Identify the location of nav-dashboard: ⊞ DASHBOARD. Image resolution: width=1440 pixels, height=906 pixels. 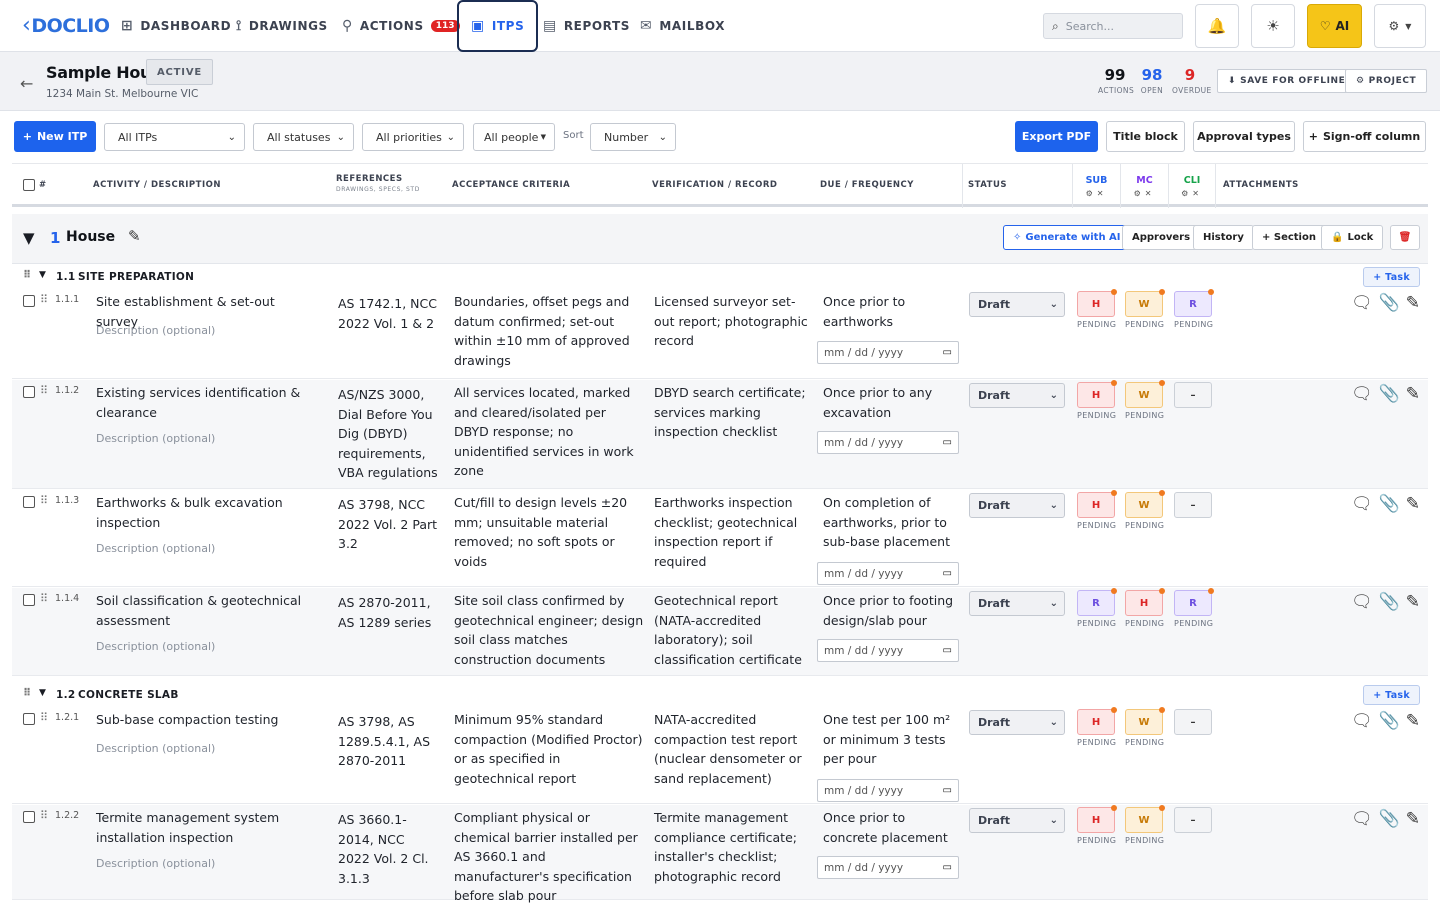
(176, 26).